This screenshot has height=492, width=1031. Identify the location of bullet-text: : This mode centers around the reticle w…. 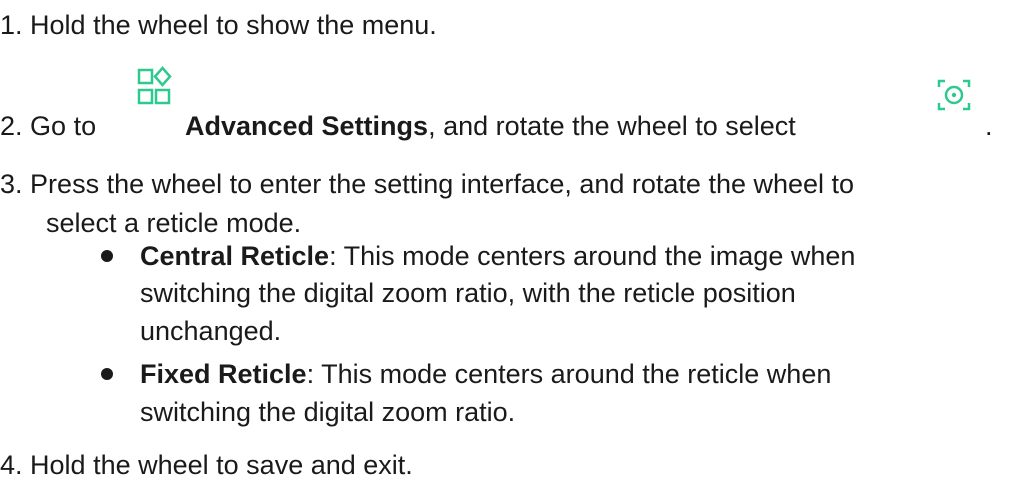
(569, 374).